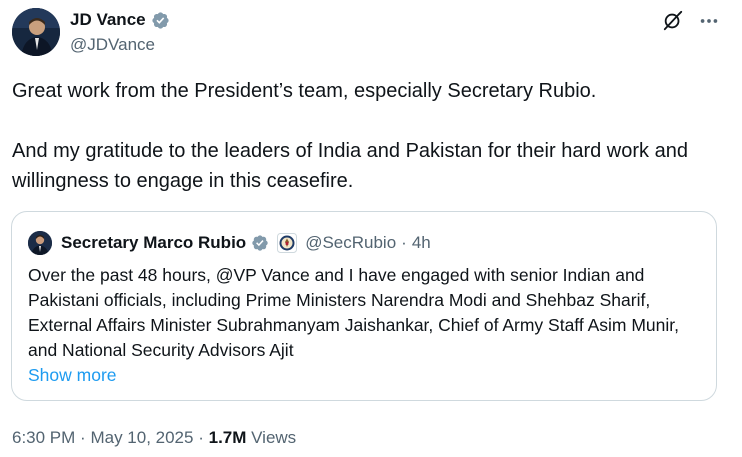  What do you see at coordinates (691, 23) in the screenshot?
I see `tweet-actions-top` at bounding box center [691, 23].